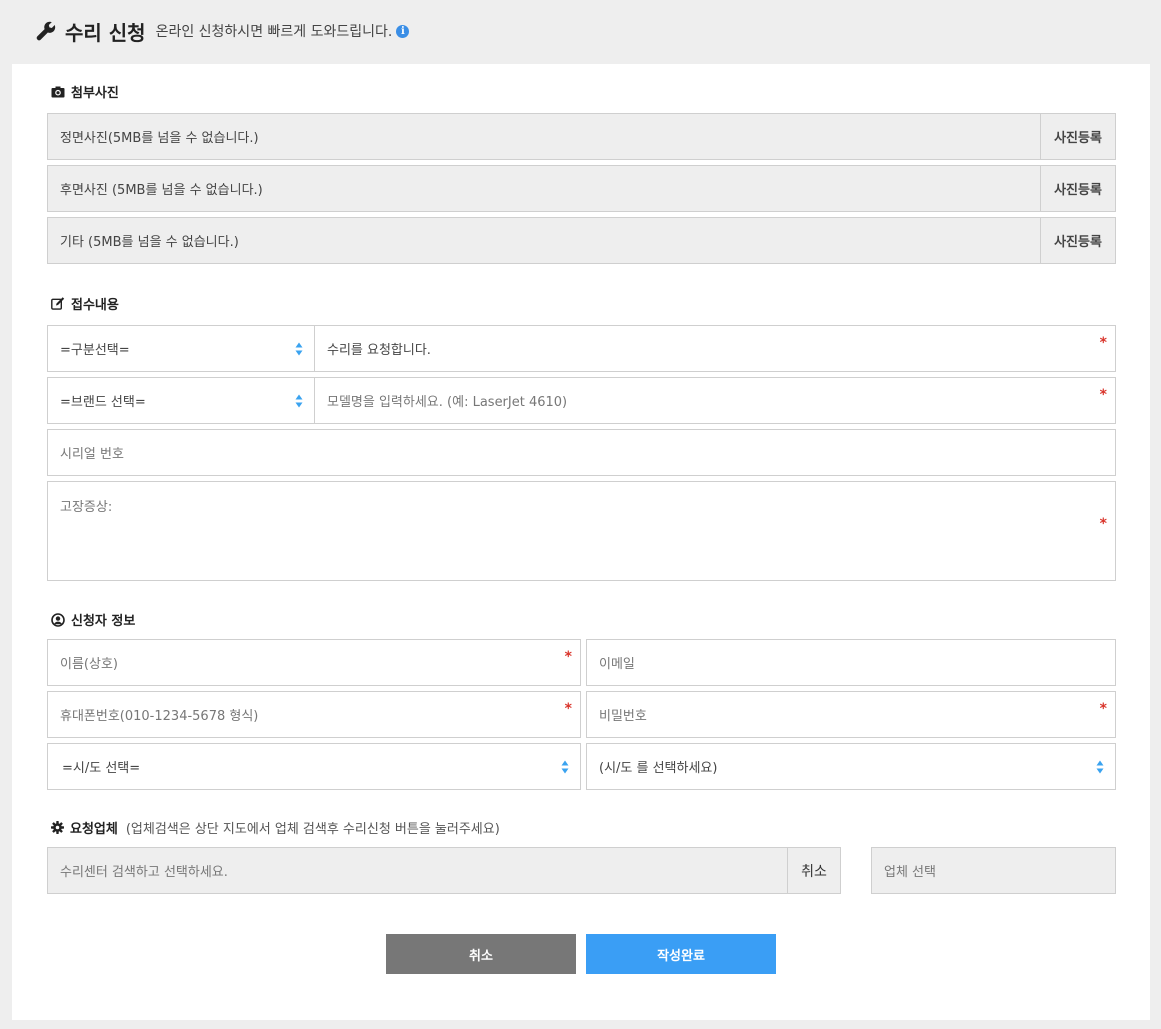  Describe the element at coordinates (481, 954) in the screenshot. I see `cancel-button: 취소` at that location.